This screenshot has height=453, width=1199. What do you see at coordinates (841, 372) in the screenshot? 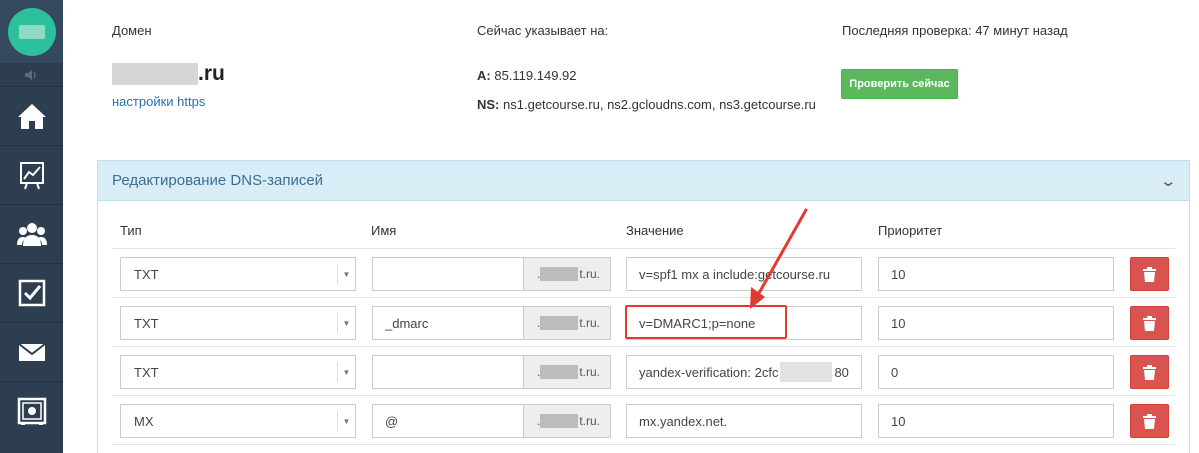
I see `value-text-tail: 80` at bounding box center [841, 372].